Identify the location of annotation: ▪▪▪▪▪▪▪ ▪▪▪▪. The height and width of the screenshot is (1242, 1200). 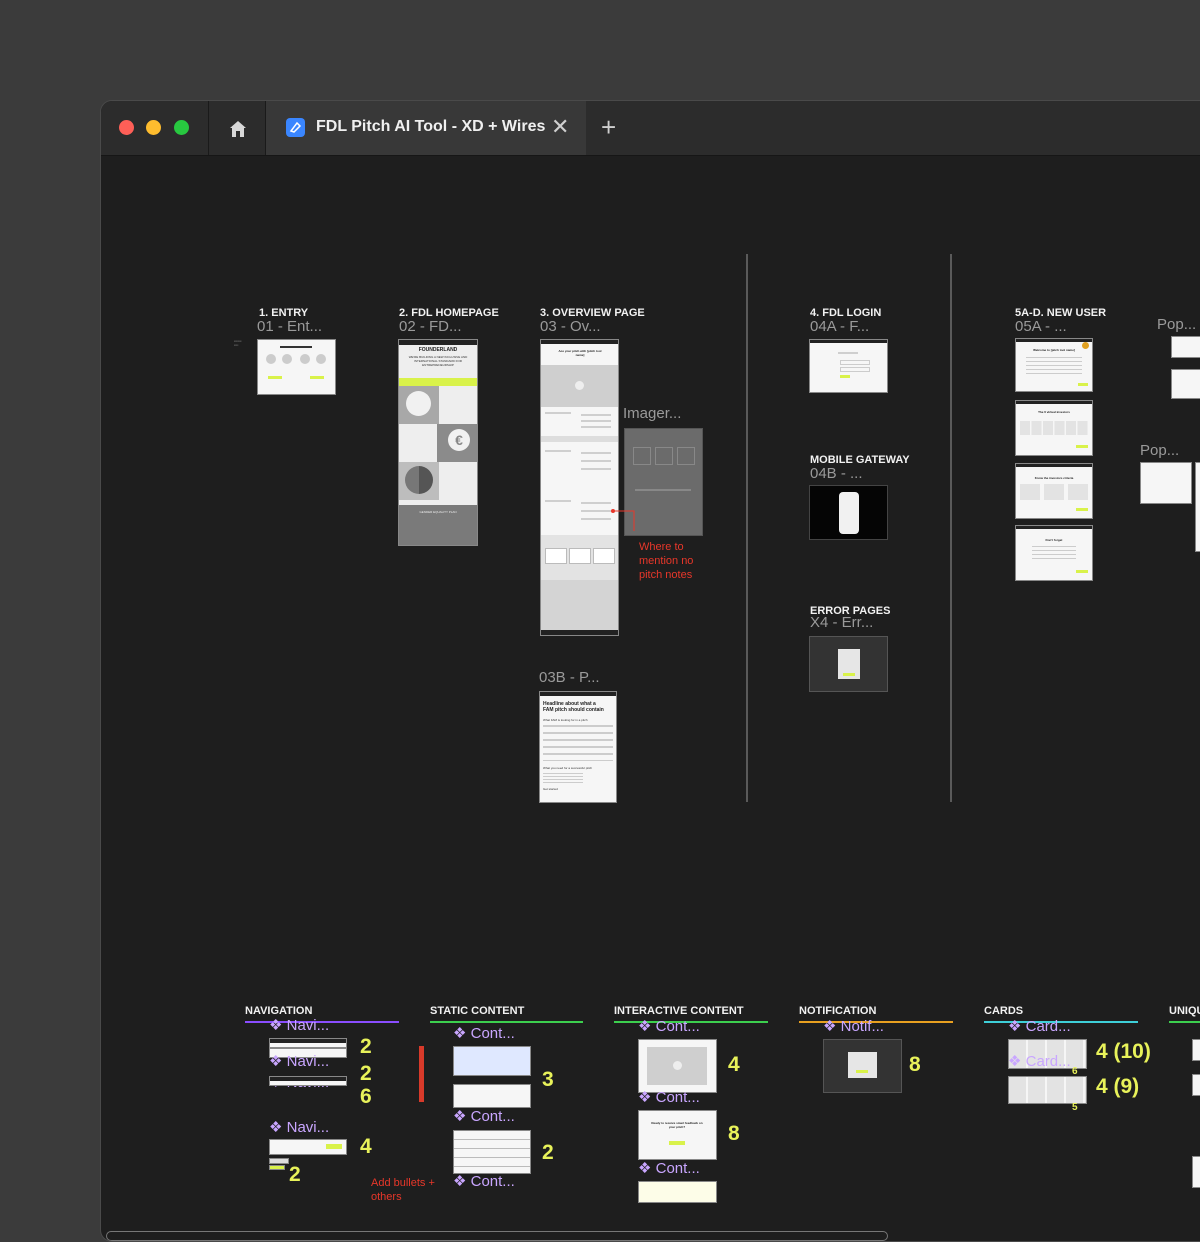
(238, 343).